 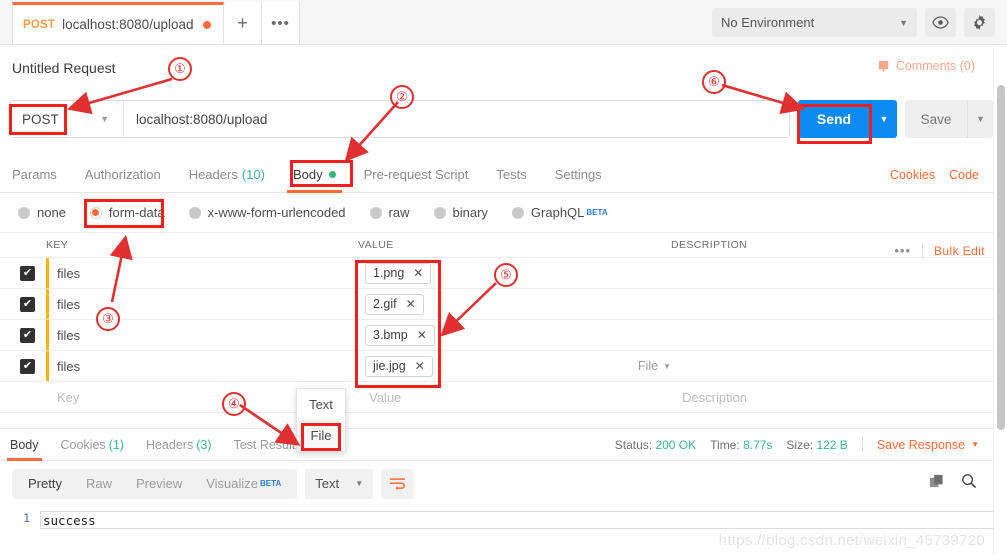 I want to click on response-tab-test-results: Test Results, so click(x=267, y=444).